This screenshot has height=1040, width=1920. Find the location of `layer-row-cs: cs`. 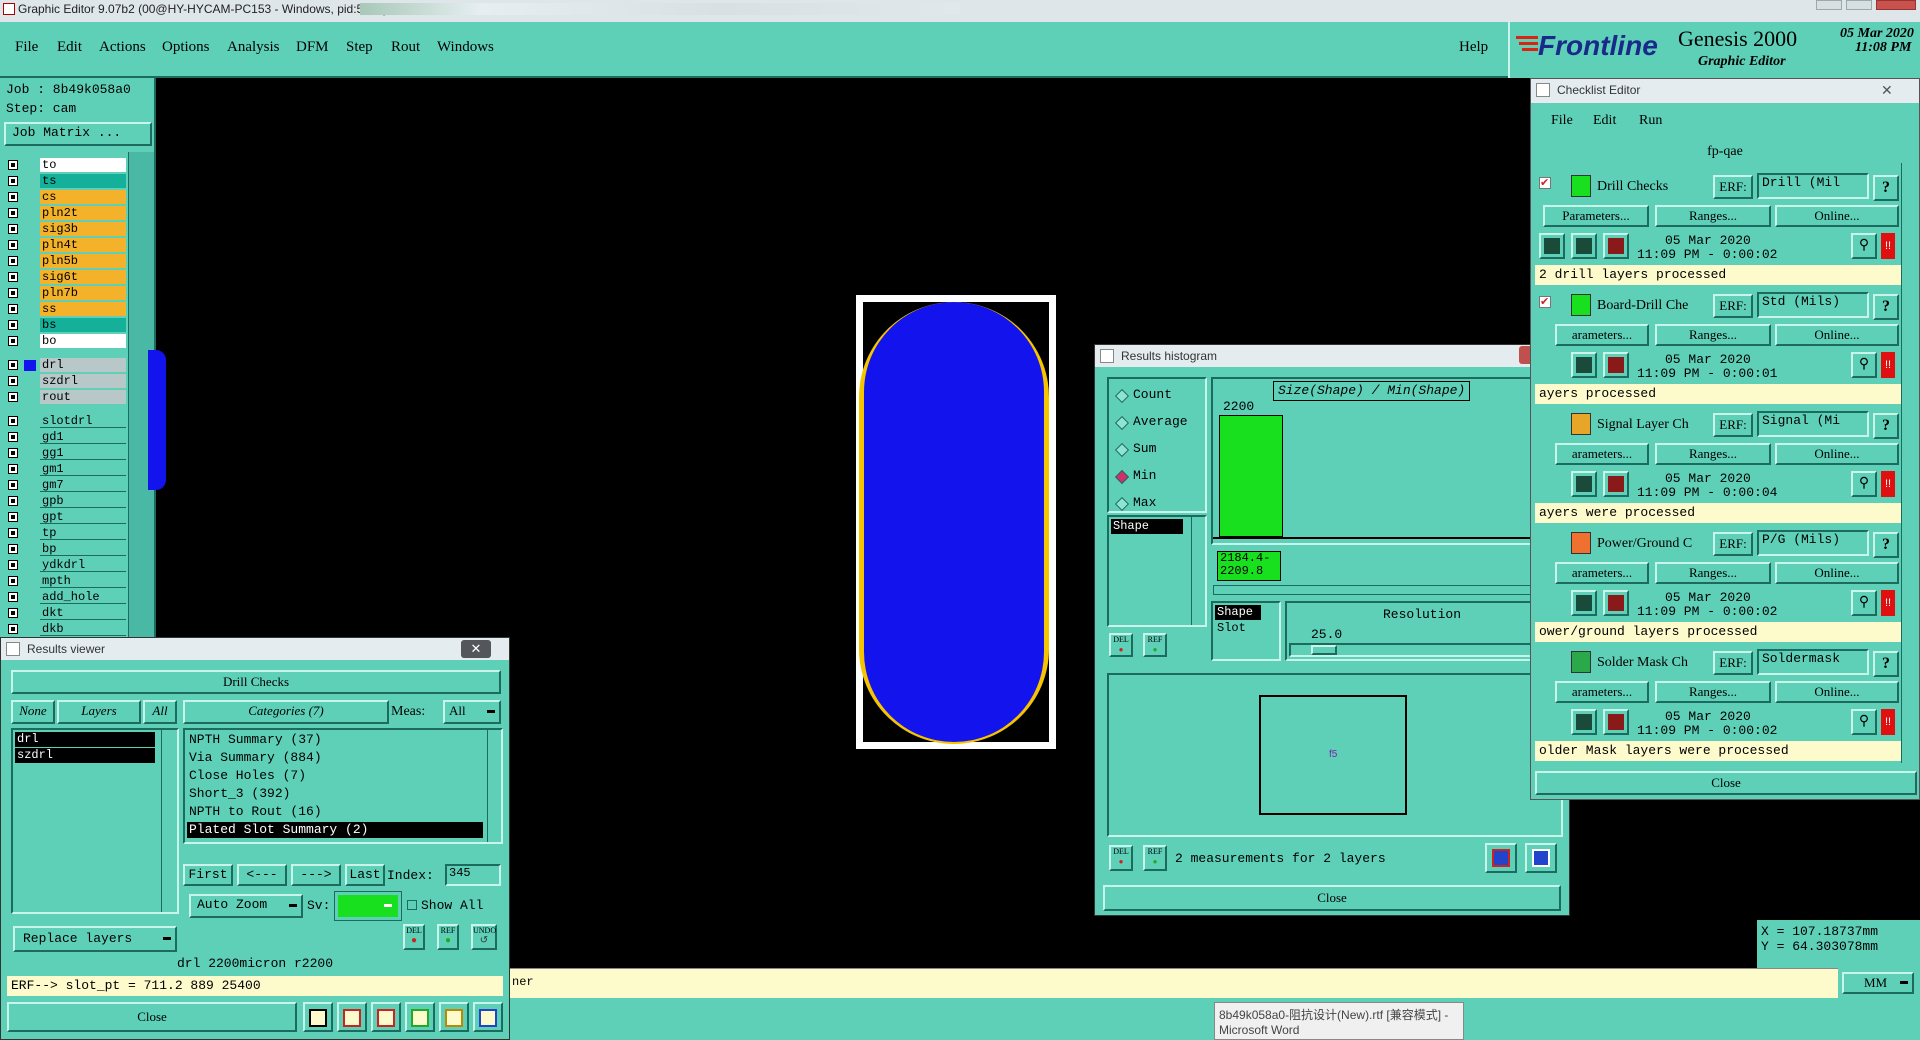

layer-row-cs: cs is located at coordinates (66, 197).